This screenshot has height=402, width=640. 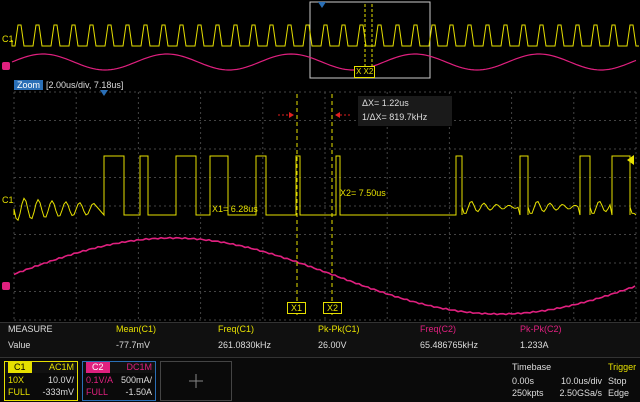 What do you see at coordinates (58, 392) in the screenshot?
I see `ch1-offset: -333mV` at bounding box center [58, 392].